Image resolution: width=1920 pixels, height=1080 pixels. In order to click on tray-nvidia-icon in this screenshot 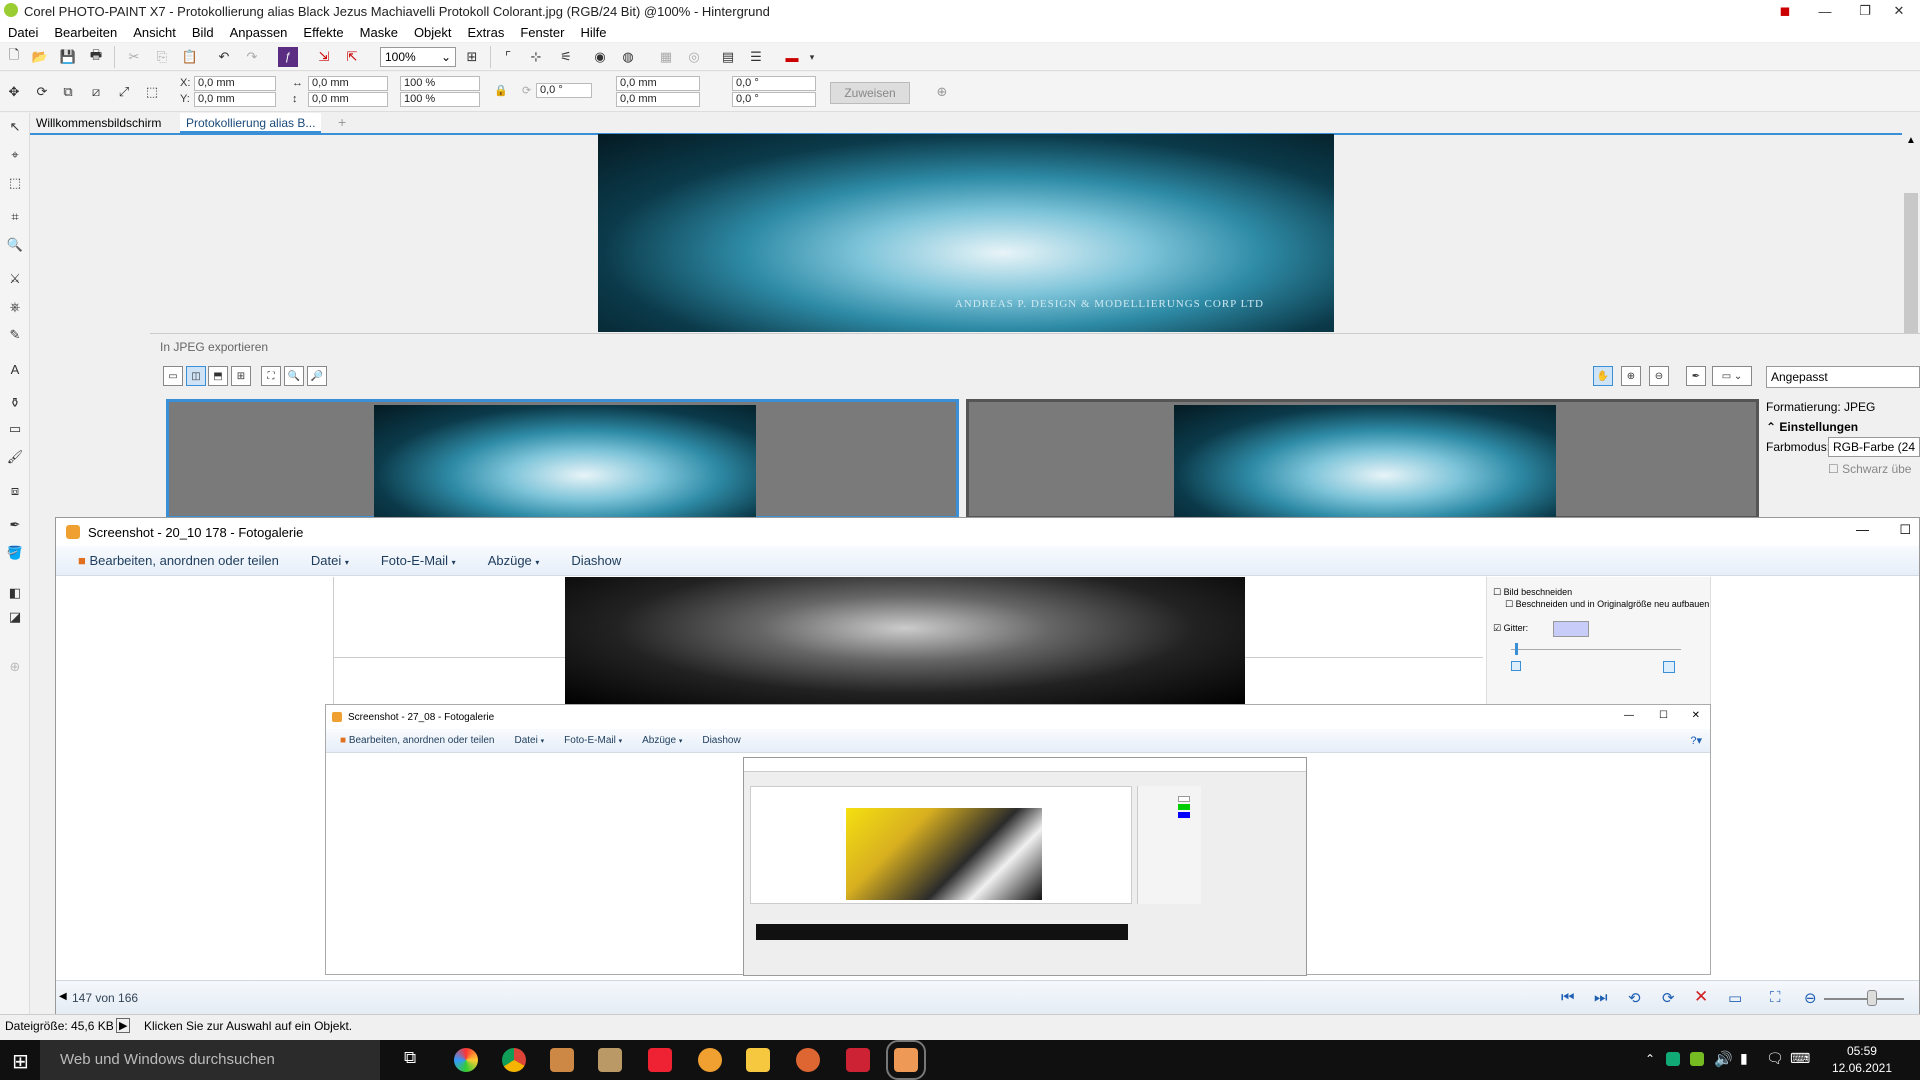, I will do `click(1697, 1059)`.